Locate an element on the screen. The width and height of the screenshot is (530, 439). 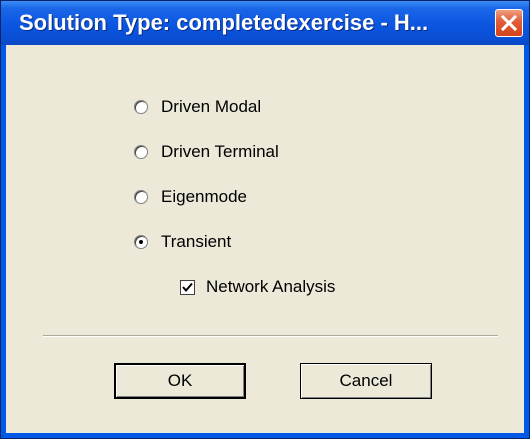
radio-selected-dot is located at coordinates (141, 242).